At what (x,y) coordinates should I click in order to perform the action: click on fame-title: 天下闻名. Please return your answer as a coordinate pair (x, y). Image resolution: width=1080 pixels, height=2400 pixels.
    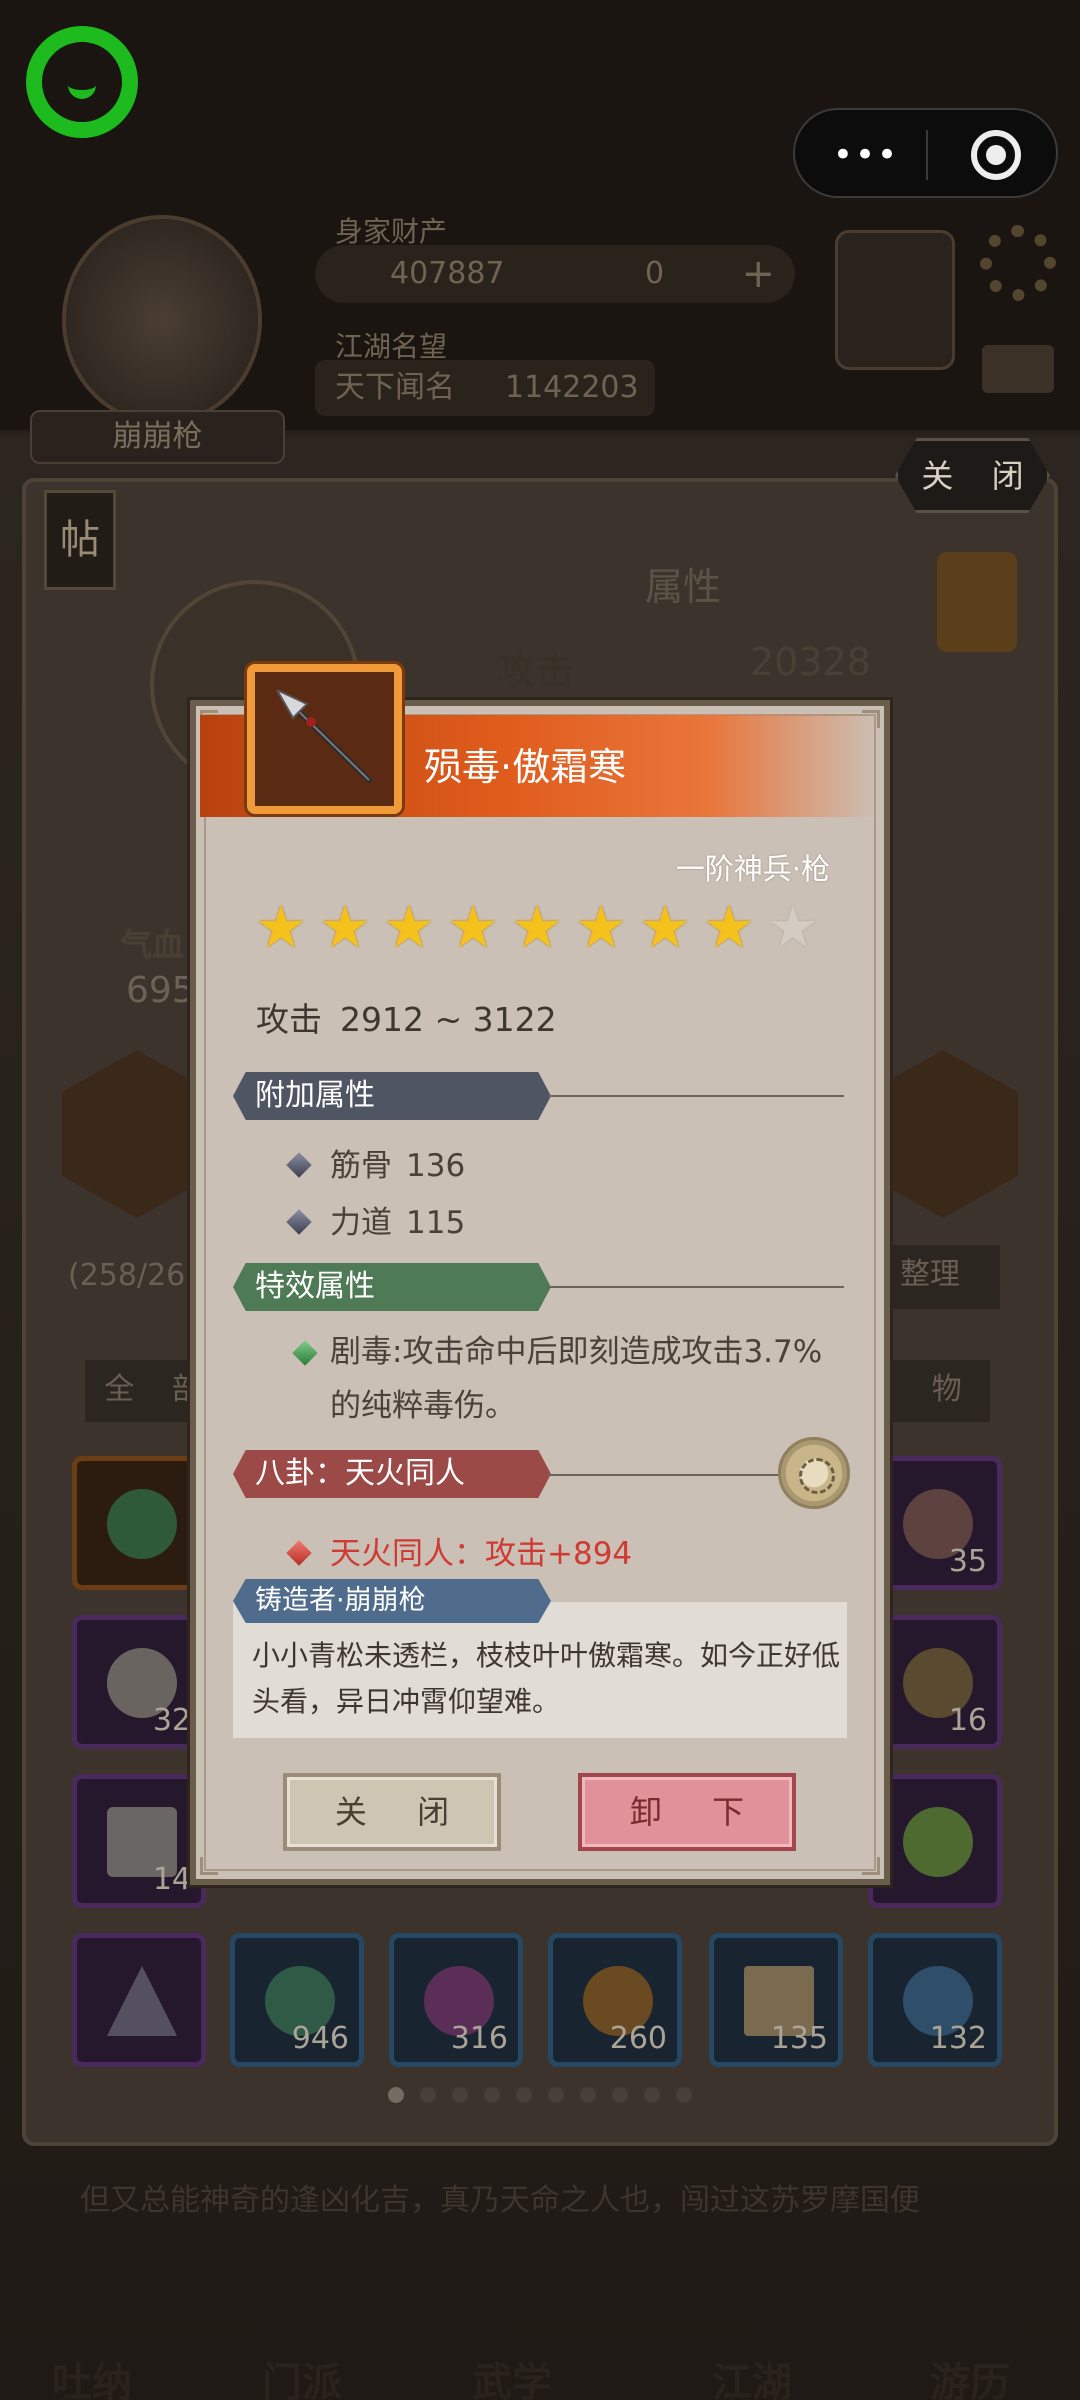
    Looking at the image, I should click on (395, 387).